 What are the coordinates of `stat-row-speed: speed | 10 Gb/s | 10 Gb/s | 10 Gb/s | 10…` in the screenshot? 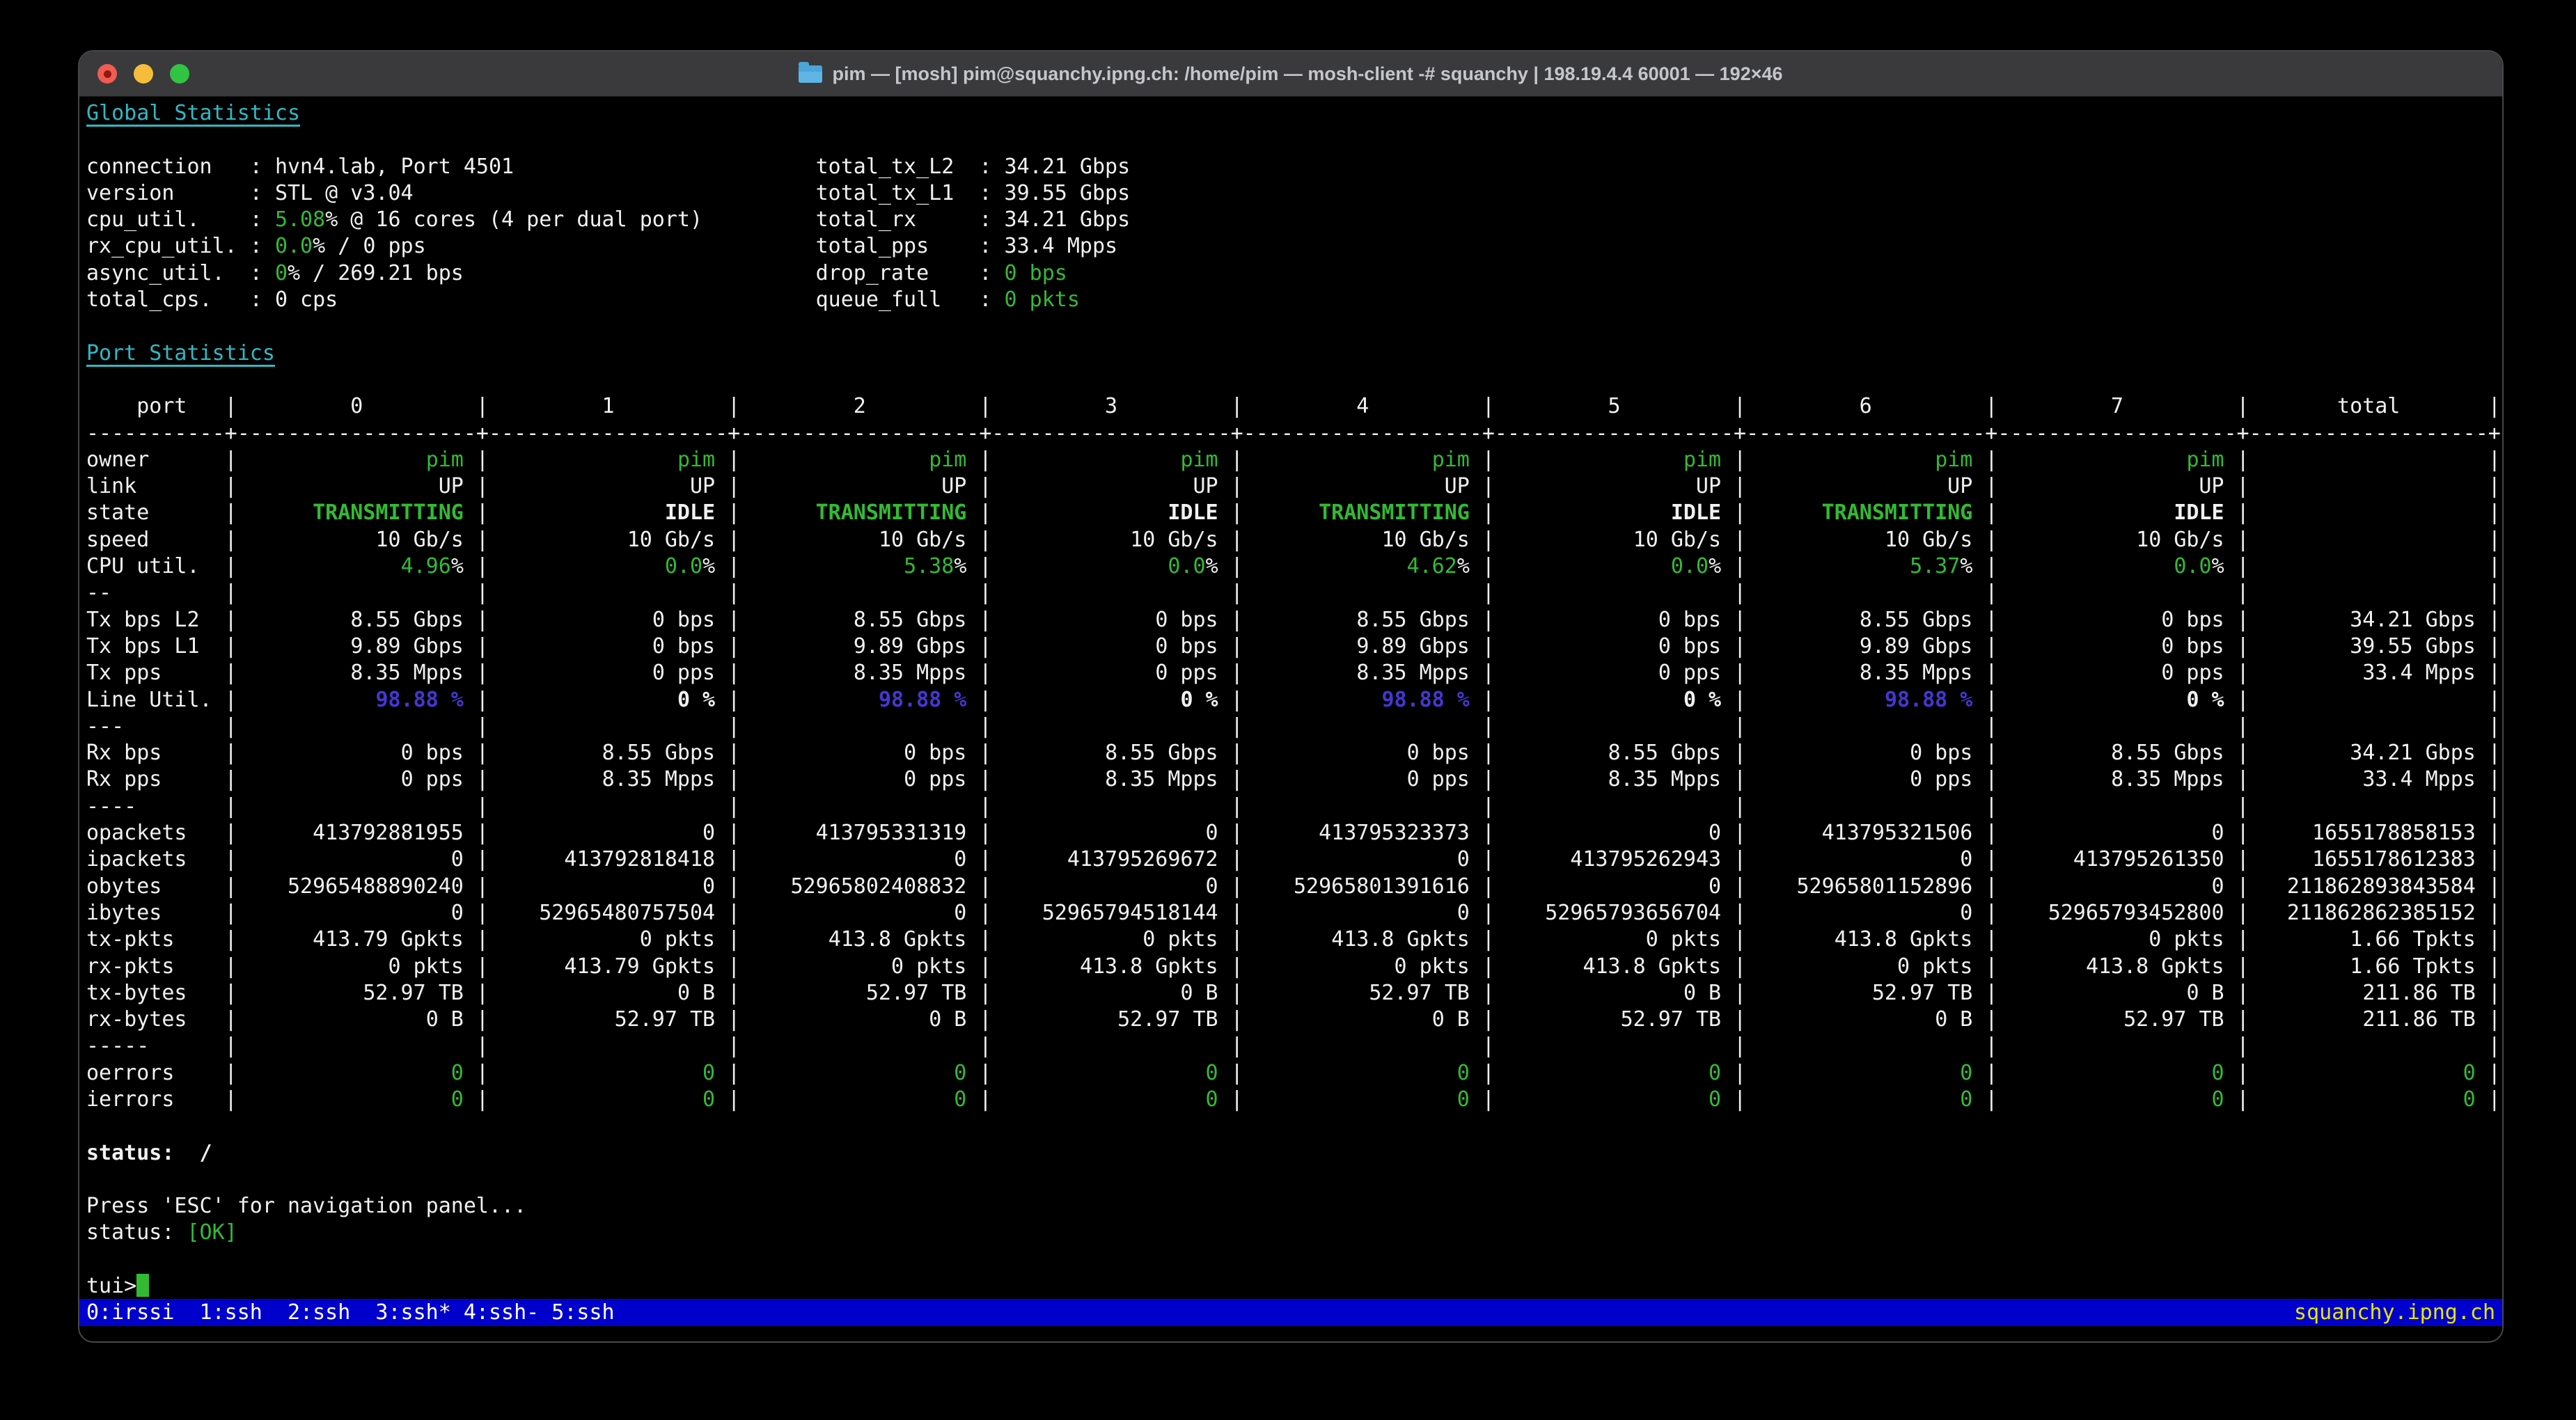 It's located at (1293, 539).